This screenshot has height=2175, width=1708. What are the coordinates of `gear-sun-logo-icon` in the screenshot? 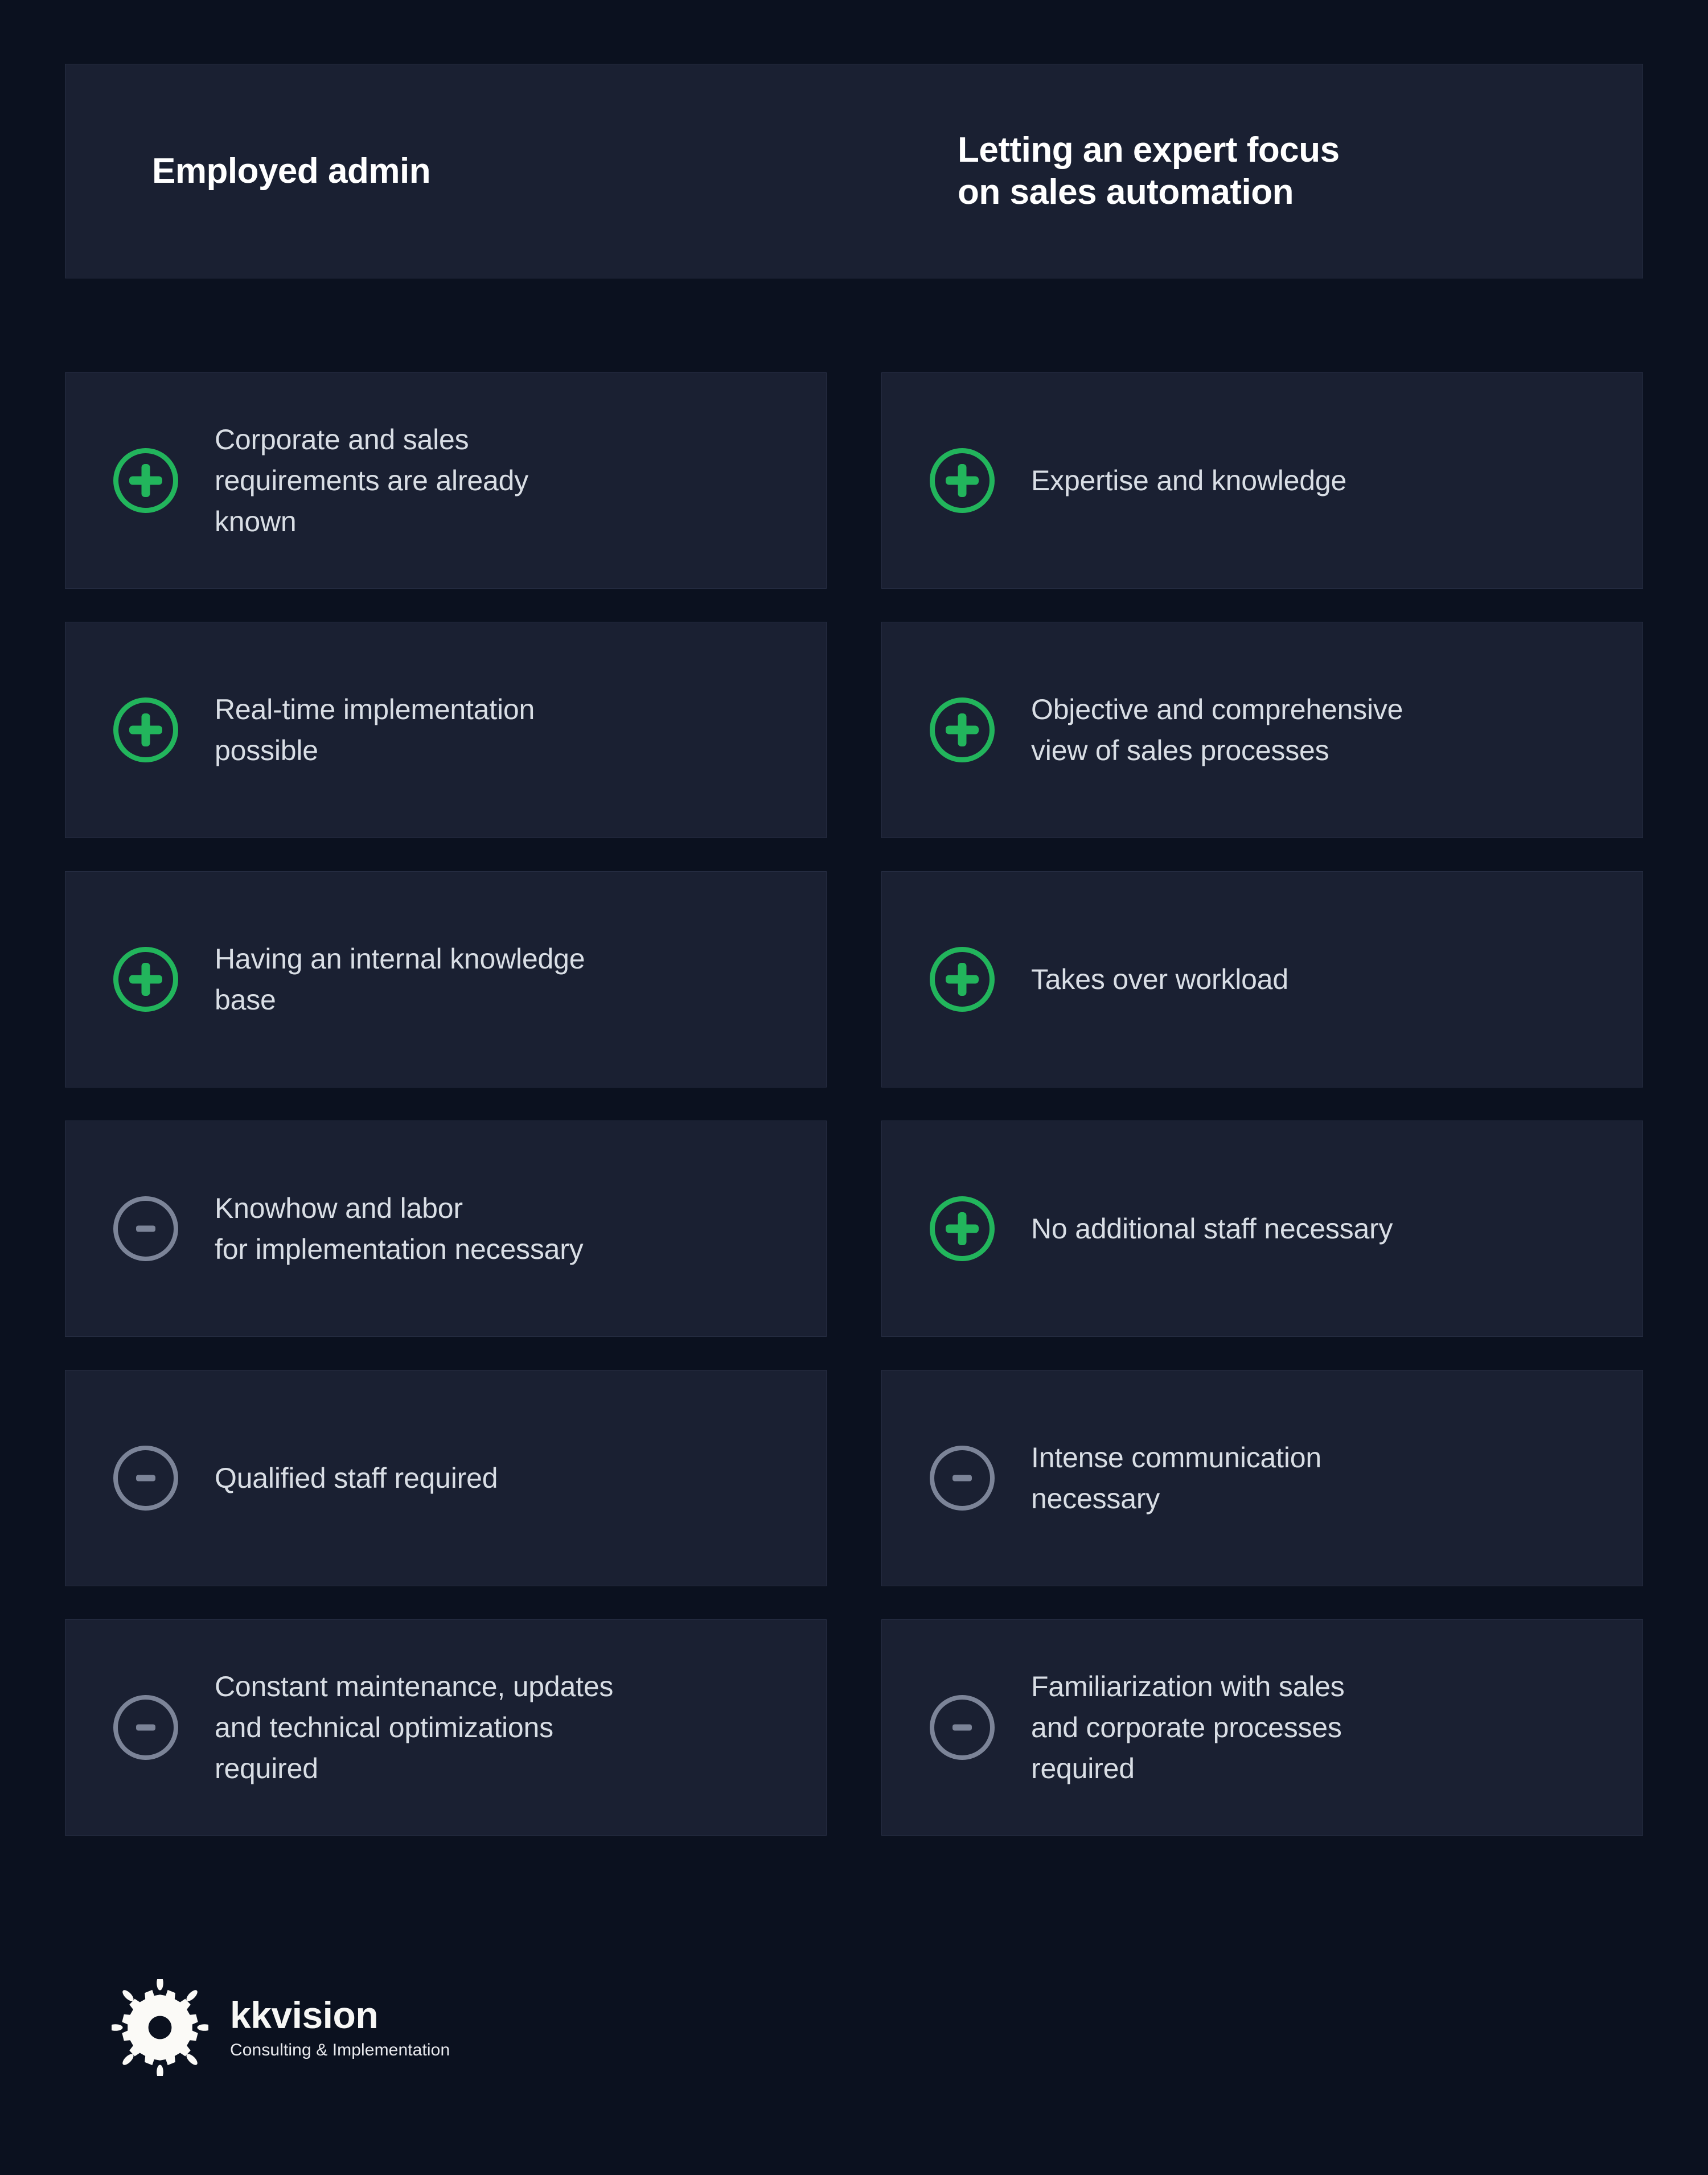 It's located at (160, 2027).